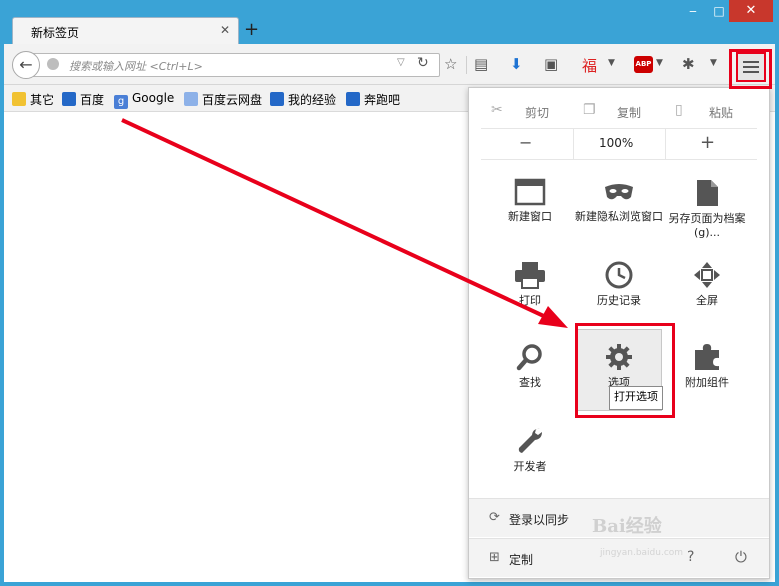 This screenshot has height=586, width=779. Describe the element at coordinates (707, 193) in the screenshot. I see `save-page-icon` at that location.